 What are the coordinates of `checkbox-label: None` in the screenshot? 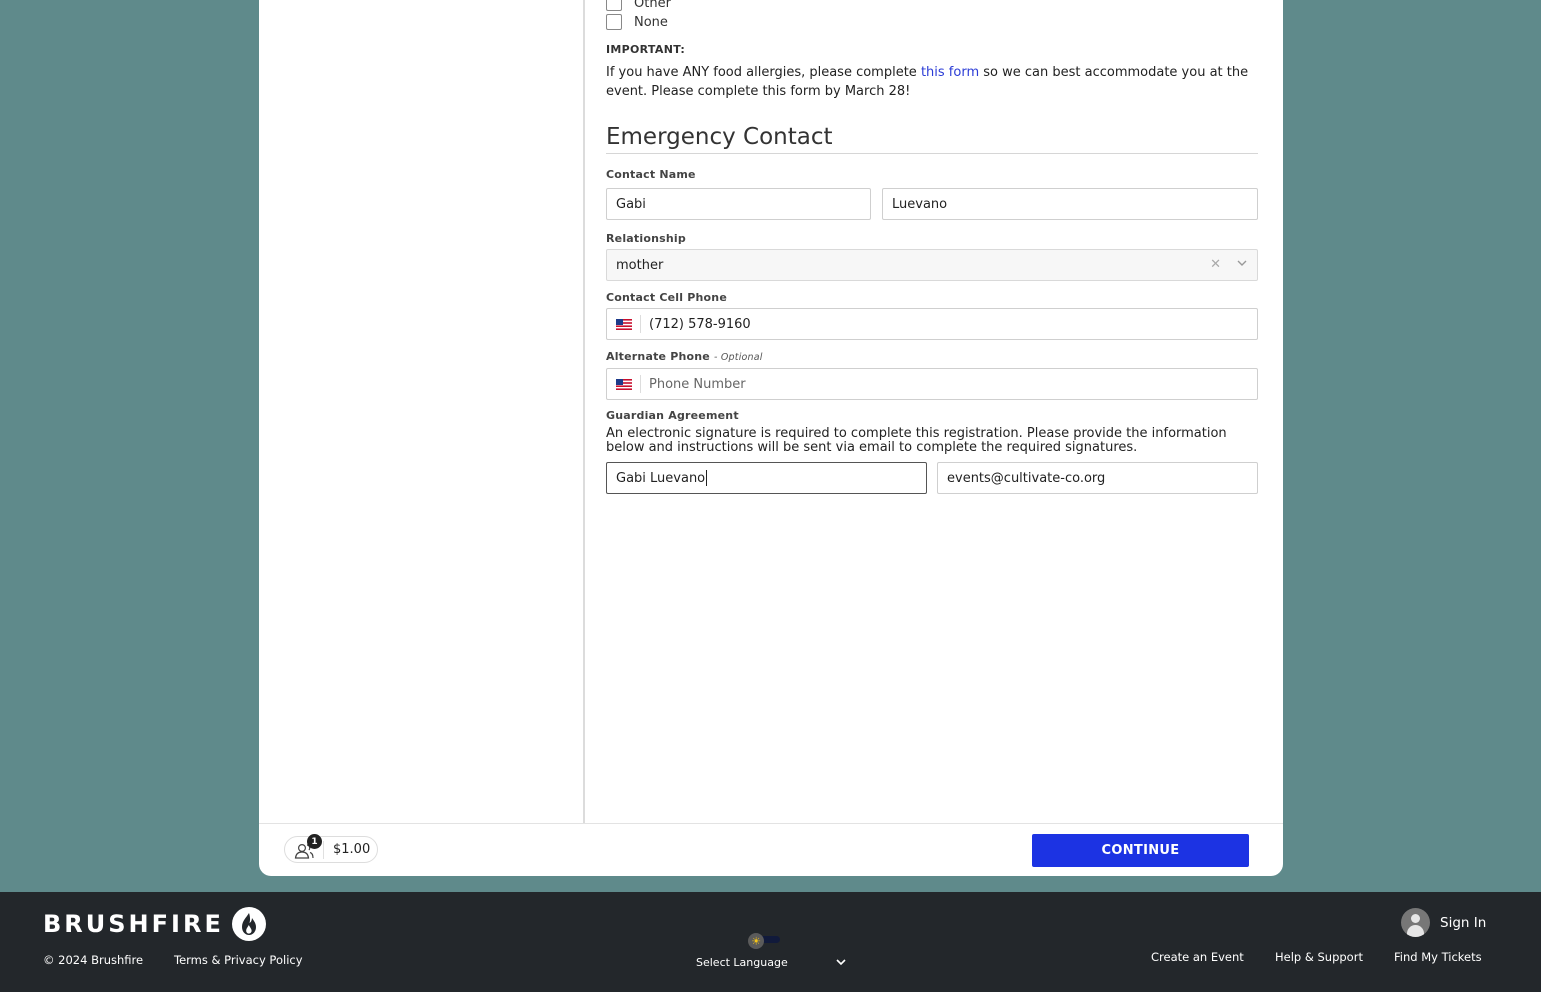 It's located at (651, 22).